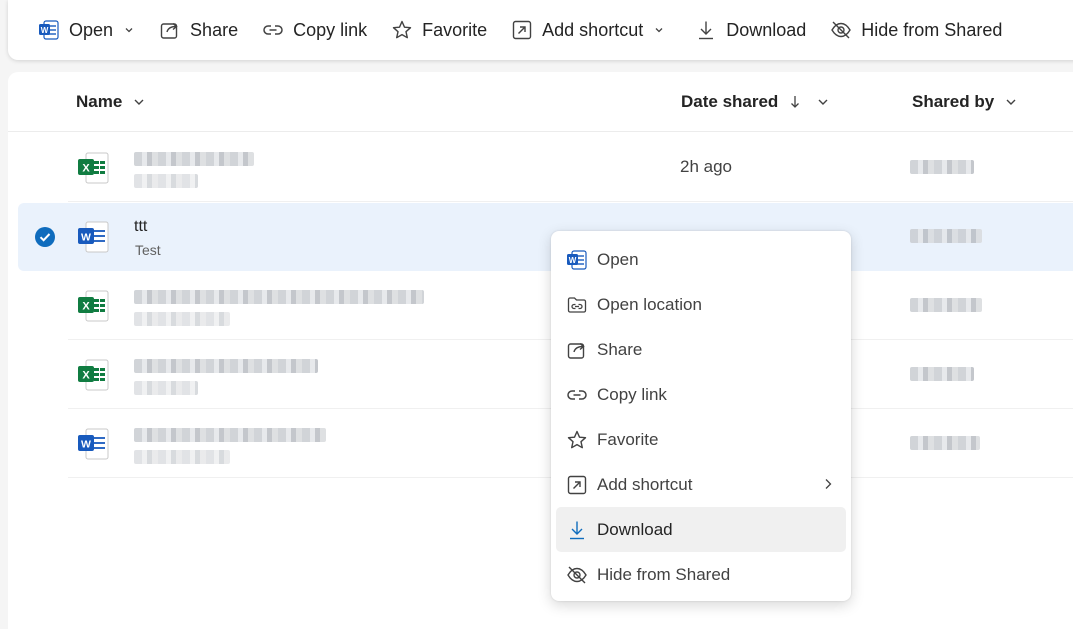 The width and height of the screenshot is (1073, 629). What do you see at coordinates (577, 305) in the screenshot?
I see `folder-link-icon` at bounding box center [577, 305].